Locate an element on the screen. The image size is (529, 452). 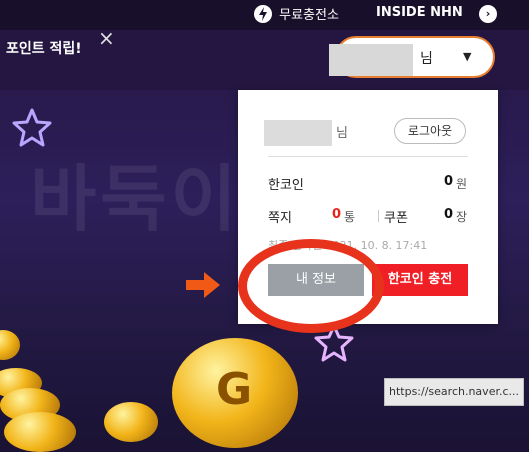
hancoin-unit: 원 is located at coordinates (462, 184).